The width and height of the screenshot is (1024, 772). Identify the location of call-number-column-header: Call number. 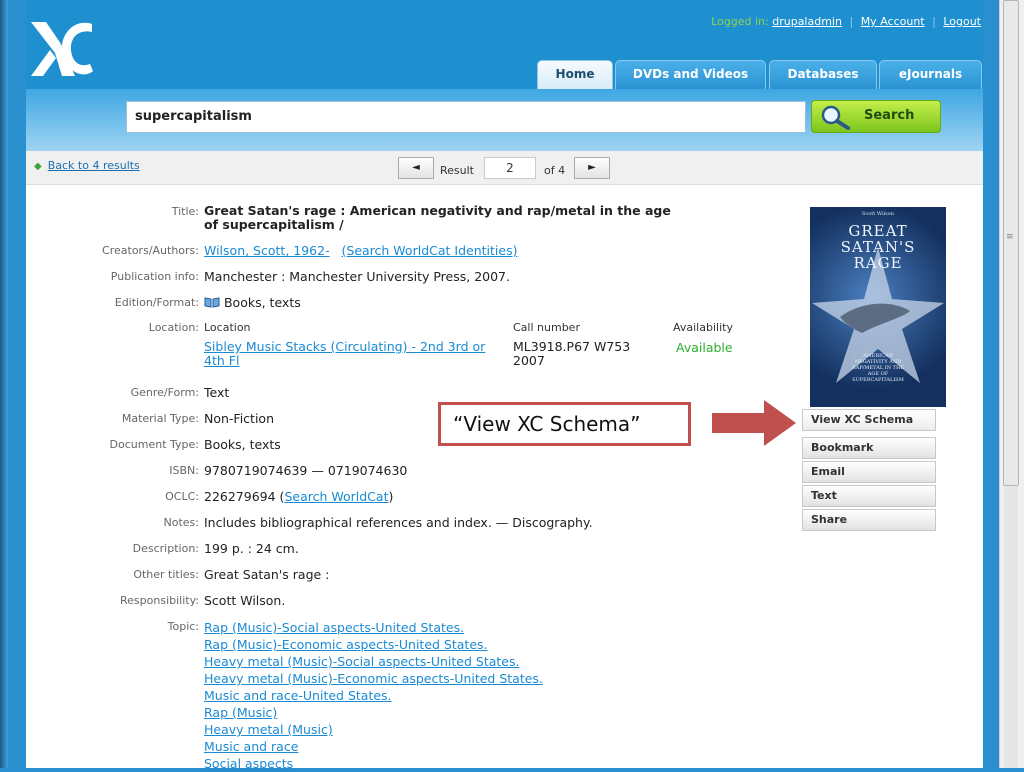
(546, 327).